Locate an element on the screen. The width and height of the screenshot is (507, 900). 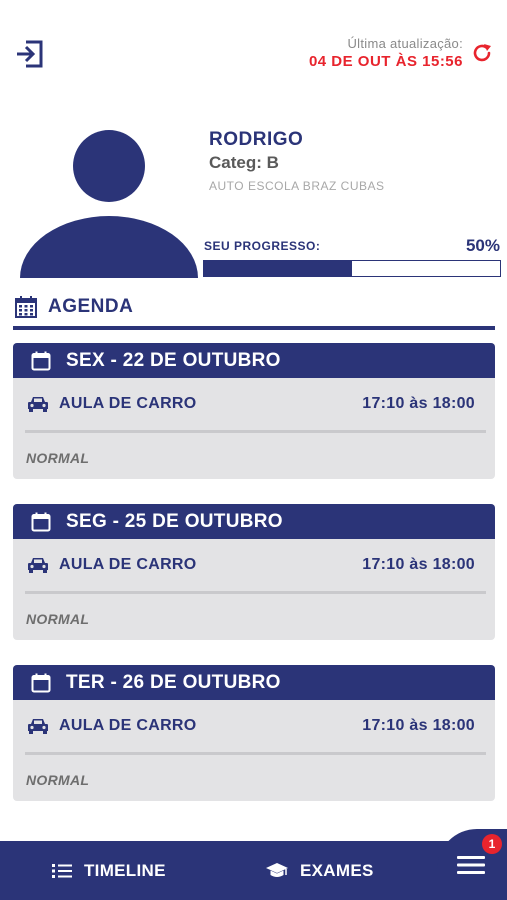
refresh-icon is located at coordinates (482, 53).